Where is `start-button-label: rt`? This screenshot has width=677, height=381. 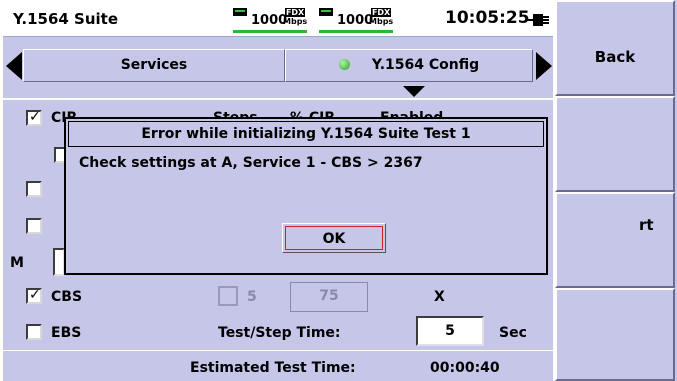 start-button-label: rt is located at coordinates (646, 225).